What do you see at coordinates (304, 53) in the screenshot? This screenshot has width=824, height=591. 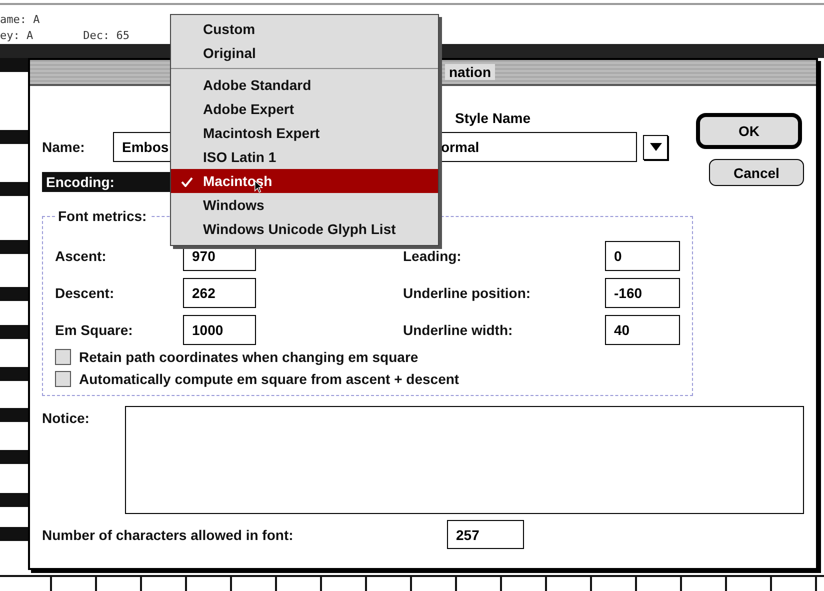 I see `menu-item: Original` at bounding box center [304, 53].